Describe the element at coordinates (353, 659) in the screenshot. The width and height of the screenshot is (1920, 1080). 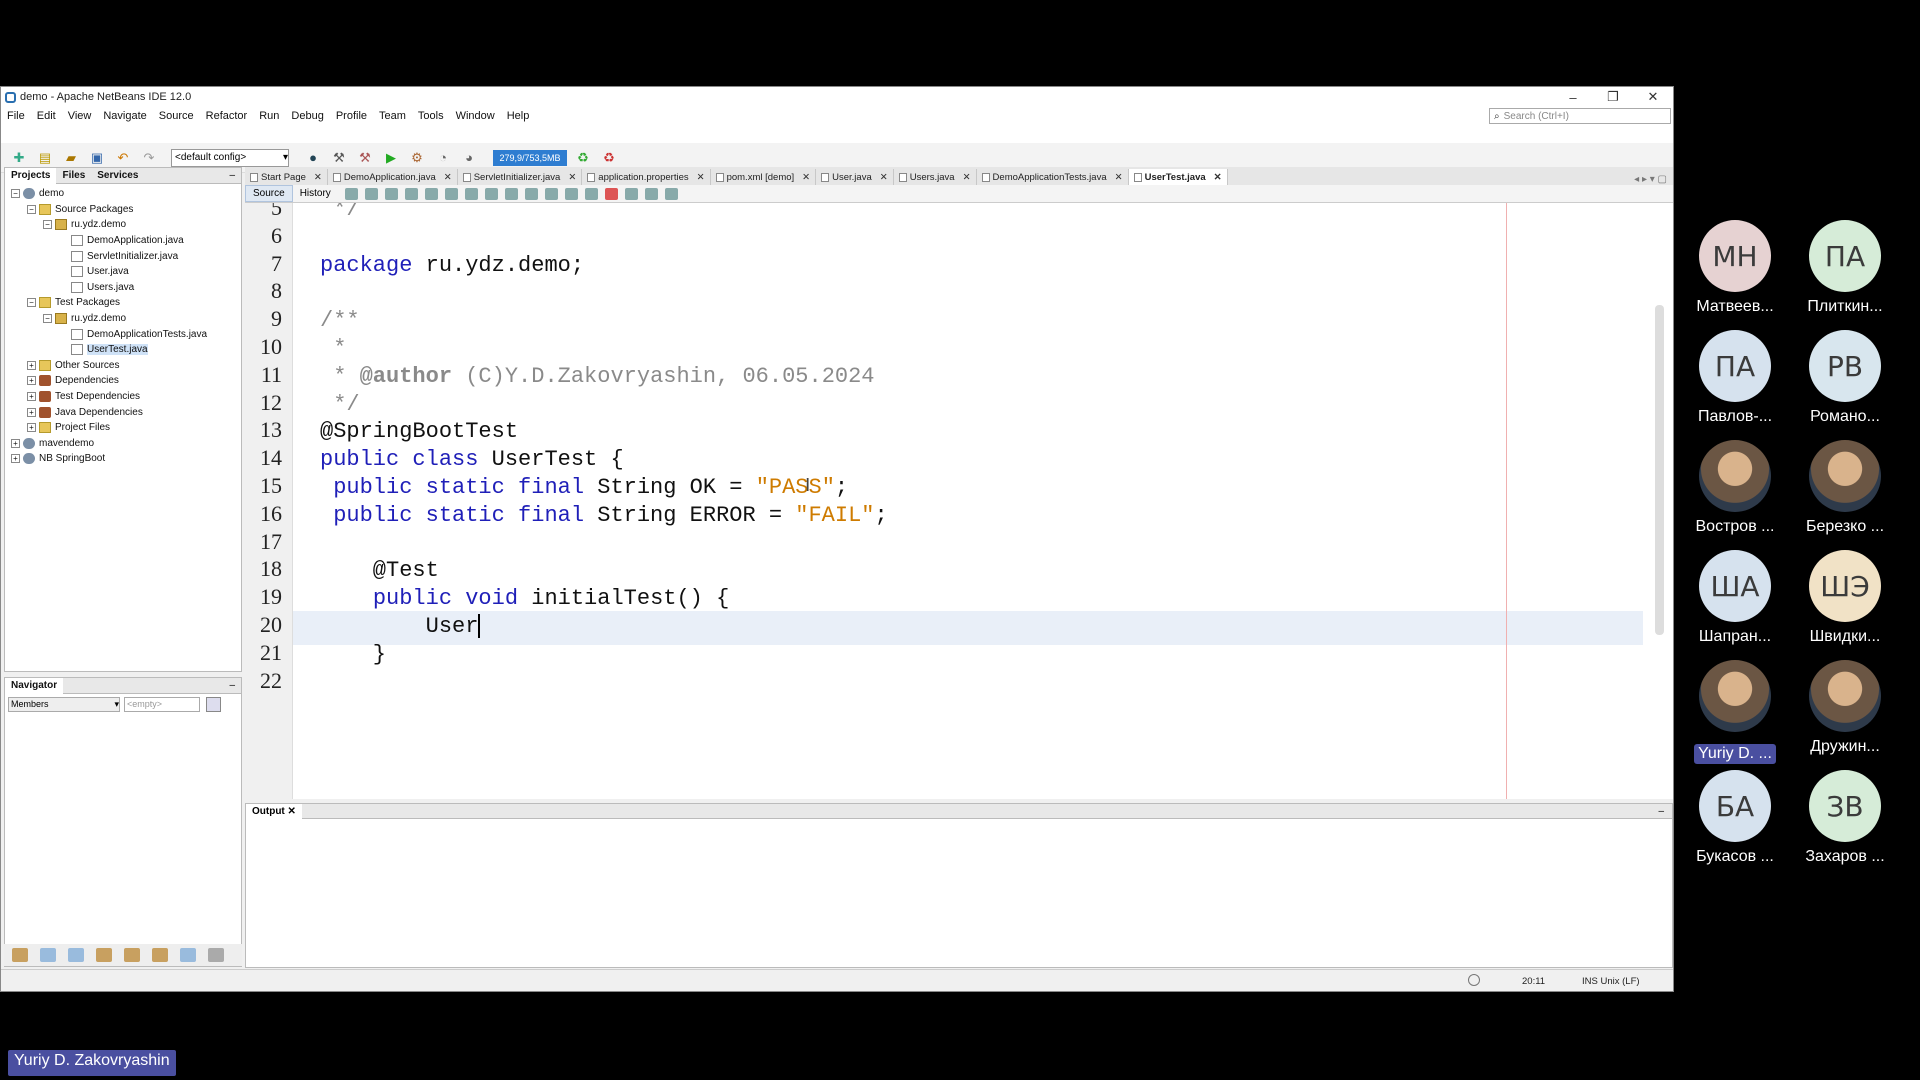
I see `code-line: }` at that location.